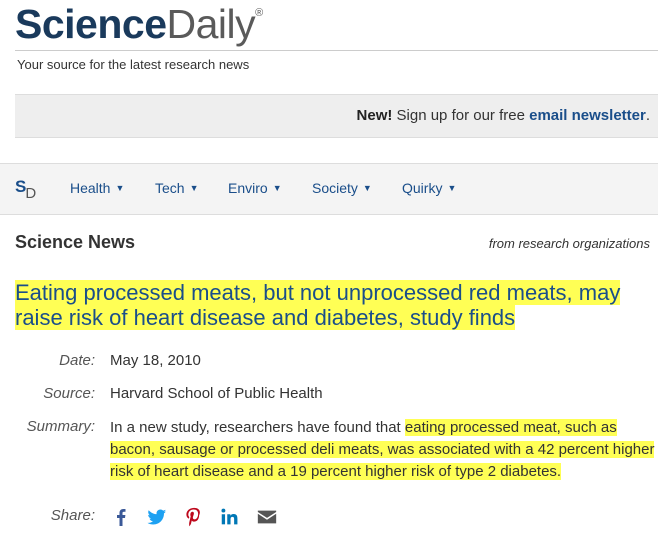 The image size is (658, 539). I want to click on section-source-note: from research organizations, so click(569, 243).